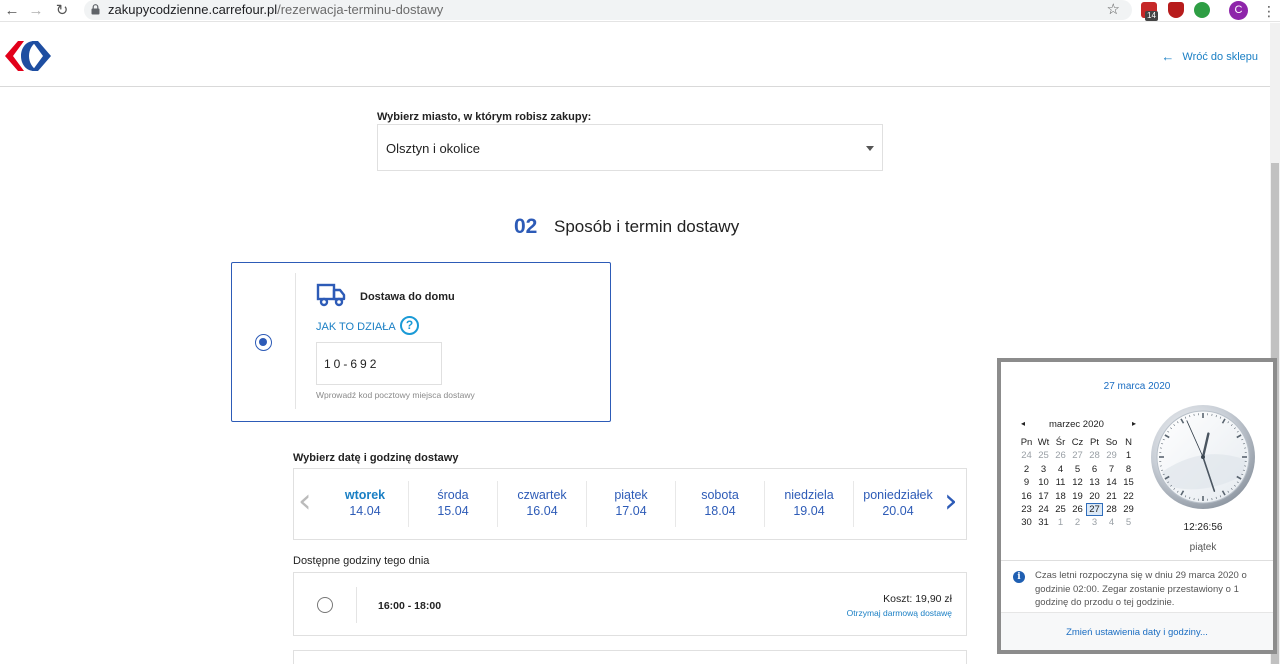 Image resolution: width=1280 pixels, height=664 pixels. Describe the element at coordinates (1077, 482) in the screenshot. I see `calendar-day: 12` at that location.